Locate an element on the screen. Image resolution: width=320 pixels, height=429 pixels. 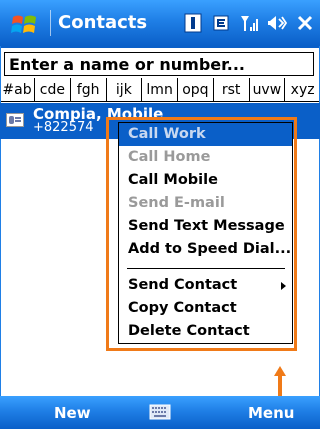
alpha-tab-fgh: fgh is located at coordinates (87, 89).